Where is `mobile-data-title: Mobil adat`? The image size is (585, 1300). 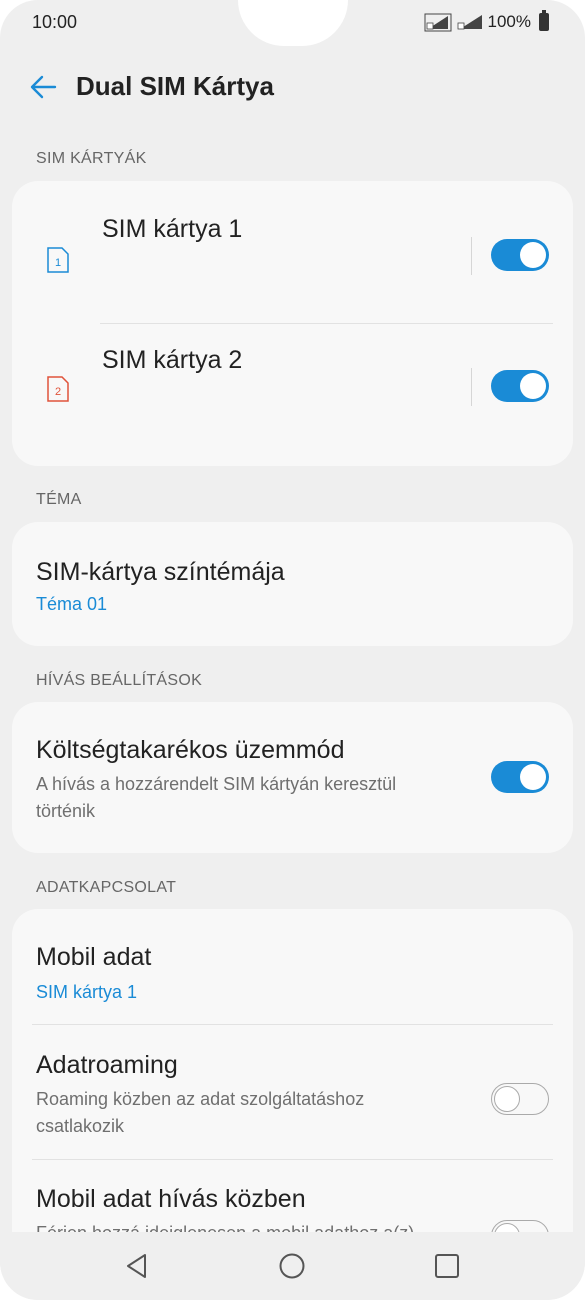 mobile-data-title: Mobil adat is located at coordinates (94, 957).